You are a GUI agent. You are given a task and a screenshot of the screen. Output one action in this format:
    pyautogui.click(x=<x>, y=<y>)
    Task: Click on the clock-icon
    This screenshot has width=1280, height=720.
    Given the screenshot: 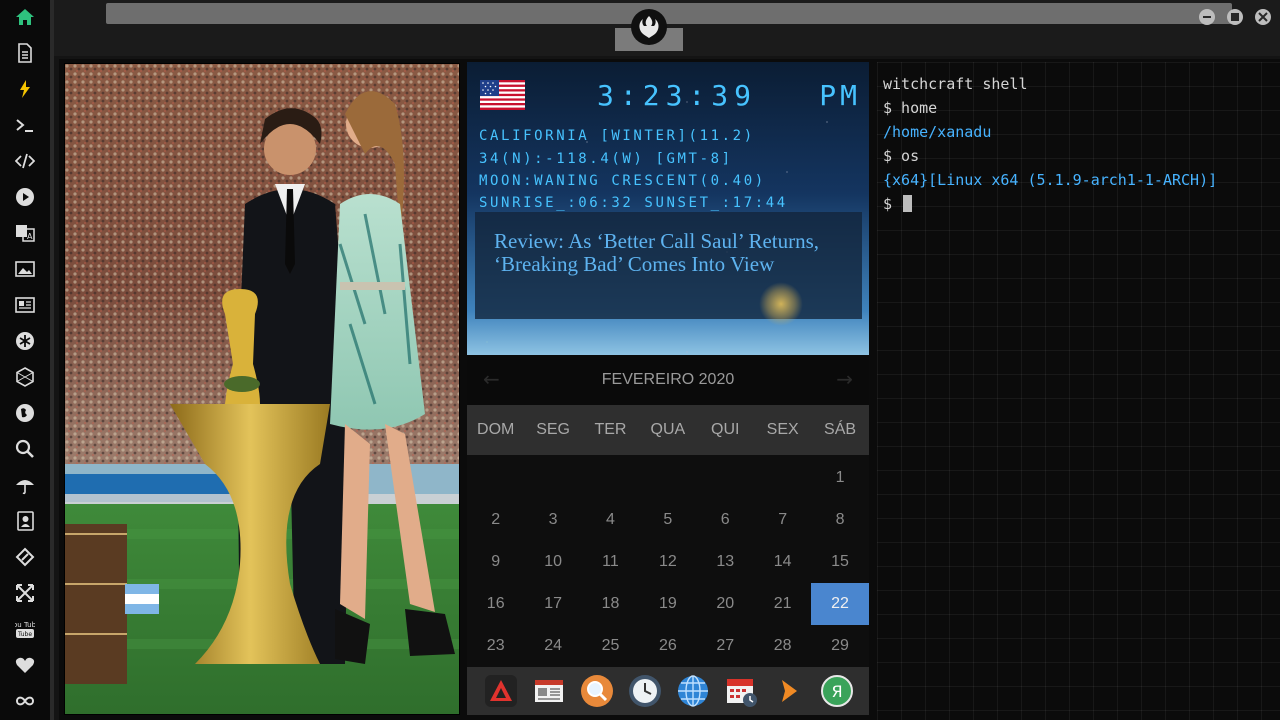 What is the action you would take?
    pyautogui.click(x=645, y=691)
    